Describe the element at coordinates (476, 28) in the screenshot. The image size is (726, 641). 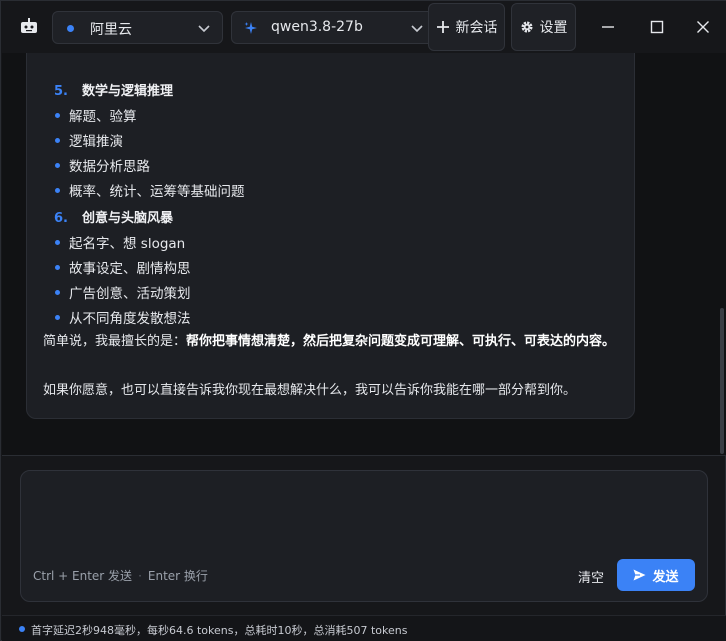
I see `new-chat-label: 新会话` at that location.